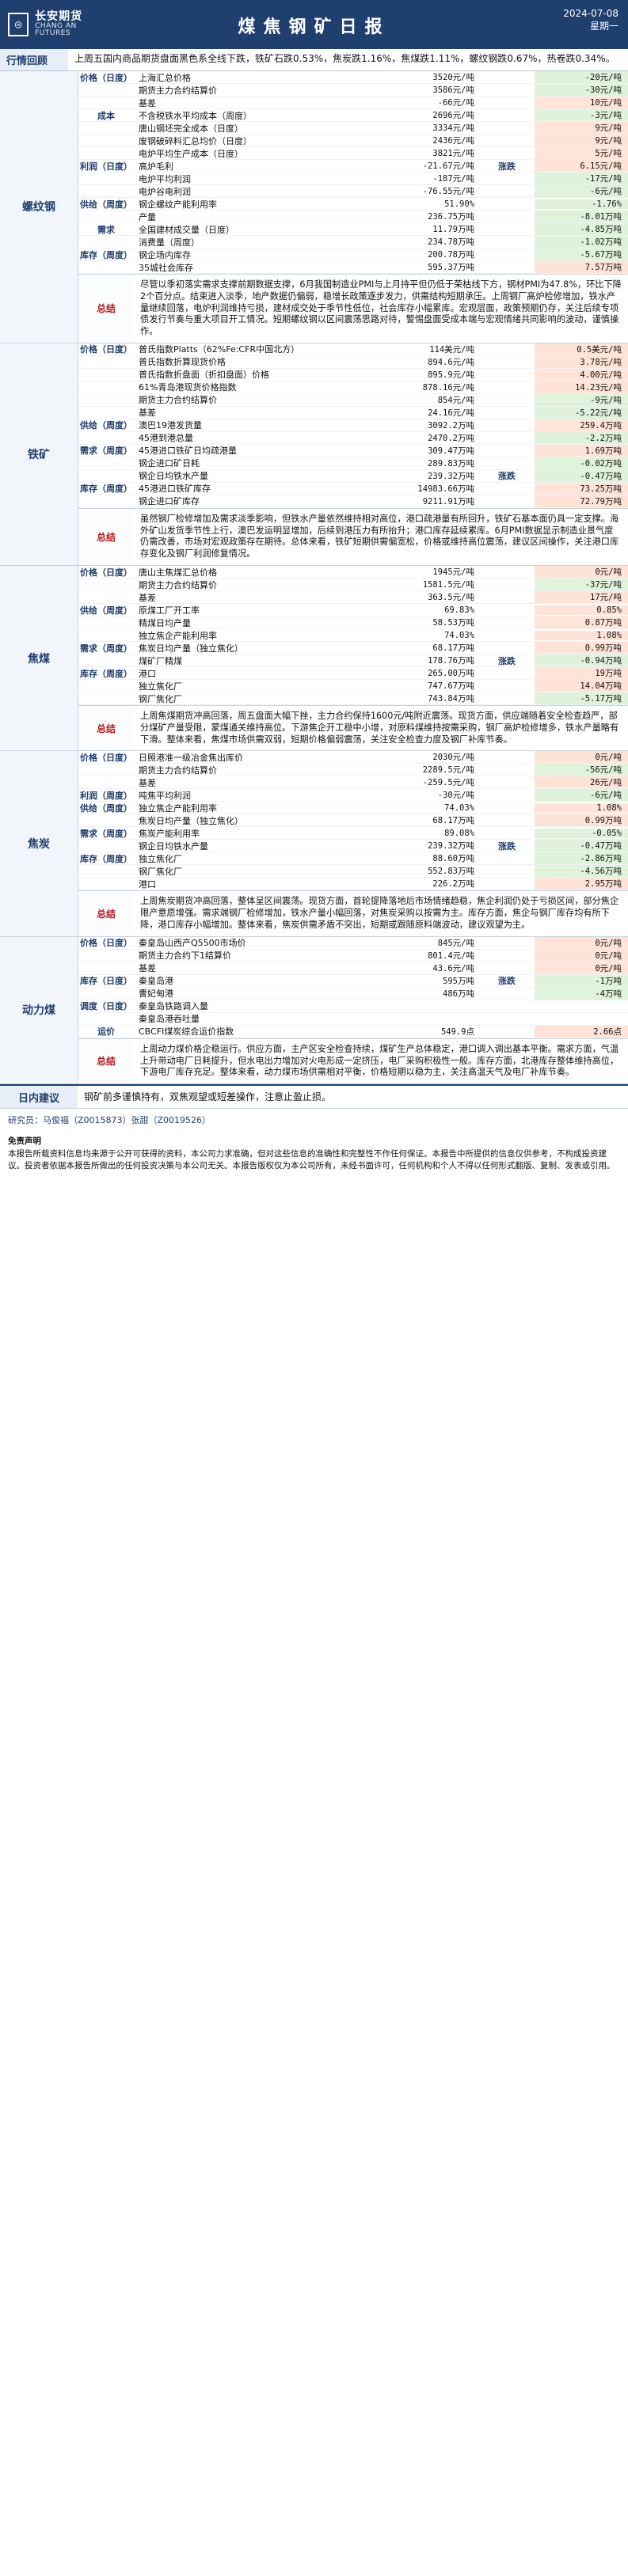 This screenshot has width=628, height=2576. I want to click on indicator-row: 秦皇岛港吞吐量, so click(353, 1019).